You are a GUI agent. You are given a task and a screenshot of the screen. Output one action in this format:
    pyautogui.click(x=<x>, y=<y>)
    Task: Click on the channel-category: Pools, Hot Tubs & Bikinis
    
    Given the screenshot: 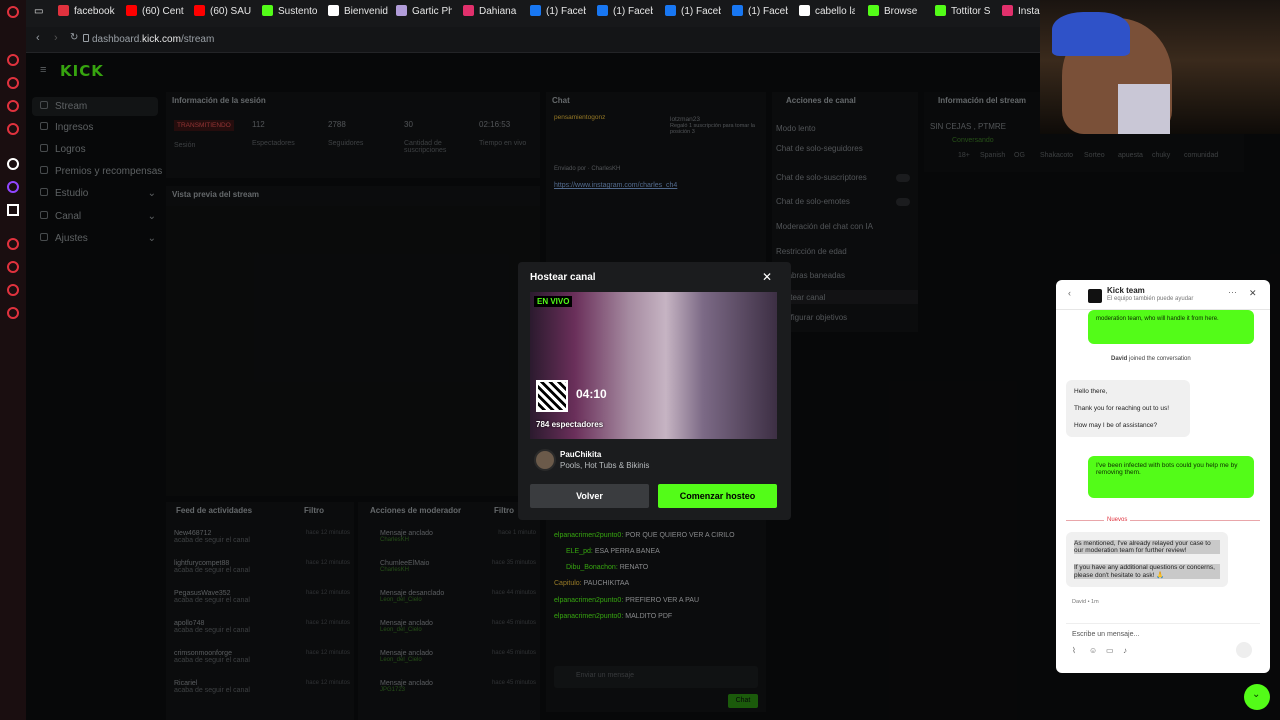 What is the action you would take?
    pyautogui.click(x=605, y=465)
    